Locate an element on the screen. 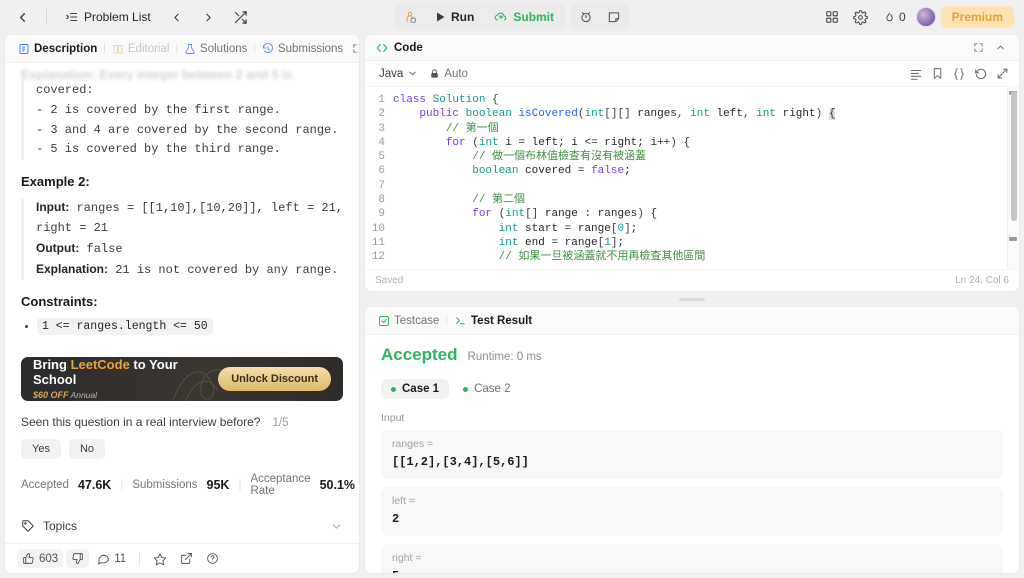 The width and height of the screenshot is (1024, 578). code-saved-status: Saved is located at coordinates (389, 280).